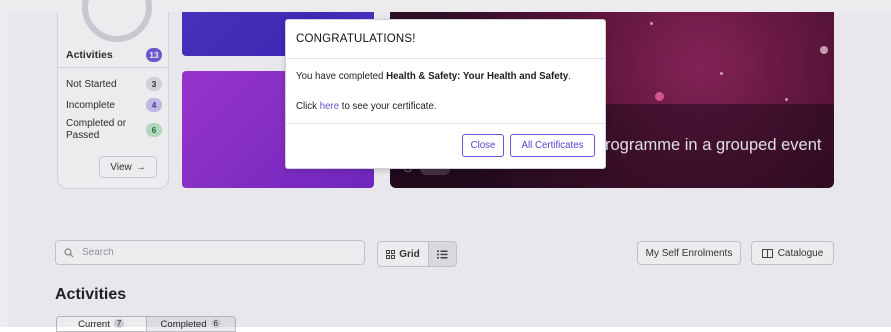 This screenshot has width=891, height=332. Describe the element at coordinates (445, 39) in the screenshot. I see `modal-title: CONGRATULATIONS!` at that location.